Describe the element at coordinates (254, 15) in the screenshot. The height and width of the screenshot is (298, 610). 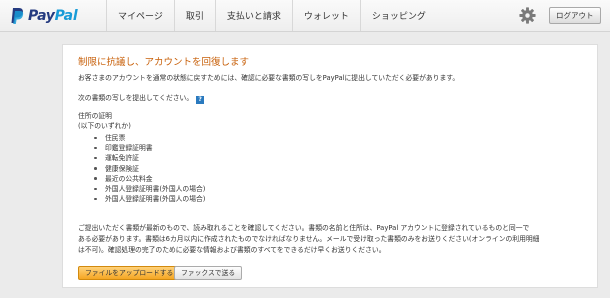
I see `nav-item-payments-billing: 支払いと請求` at that location.